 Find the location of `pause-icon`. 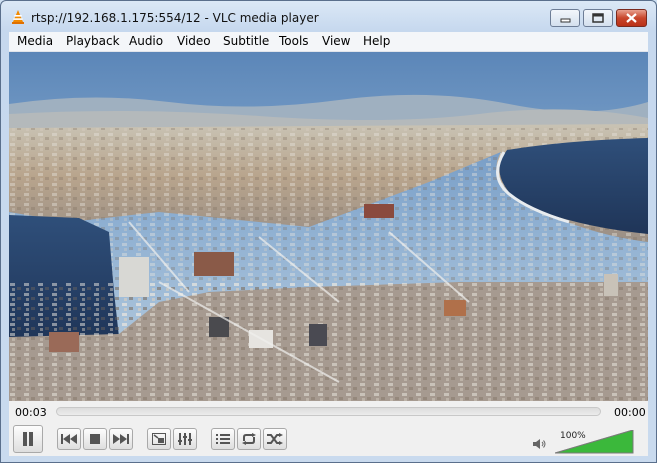

pause-icon is located at coordinates (28, 439).